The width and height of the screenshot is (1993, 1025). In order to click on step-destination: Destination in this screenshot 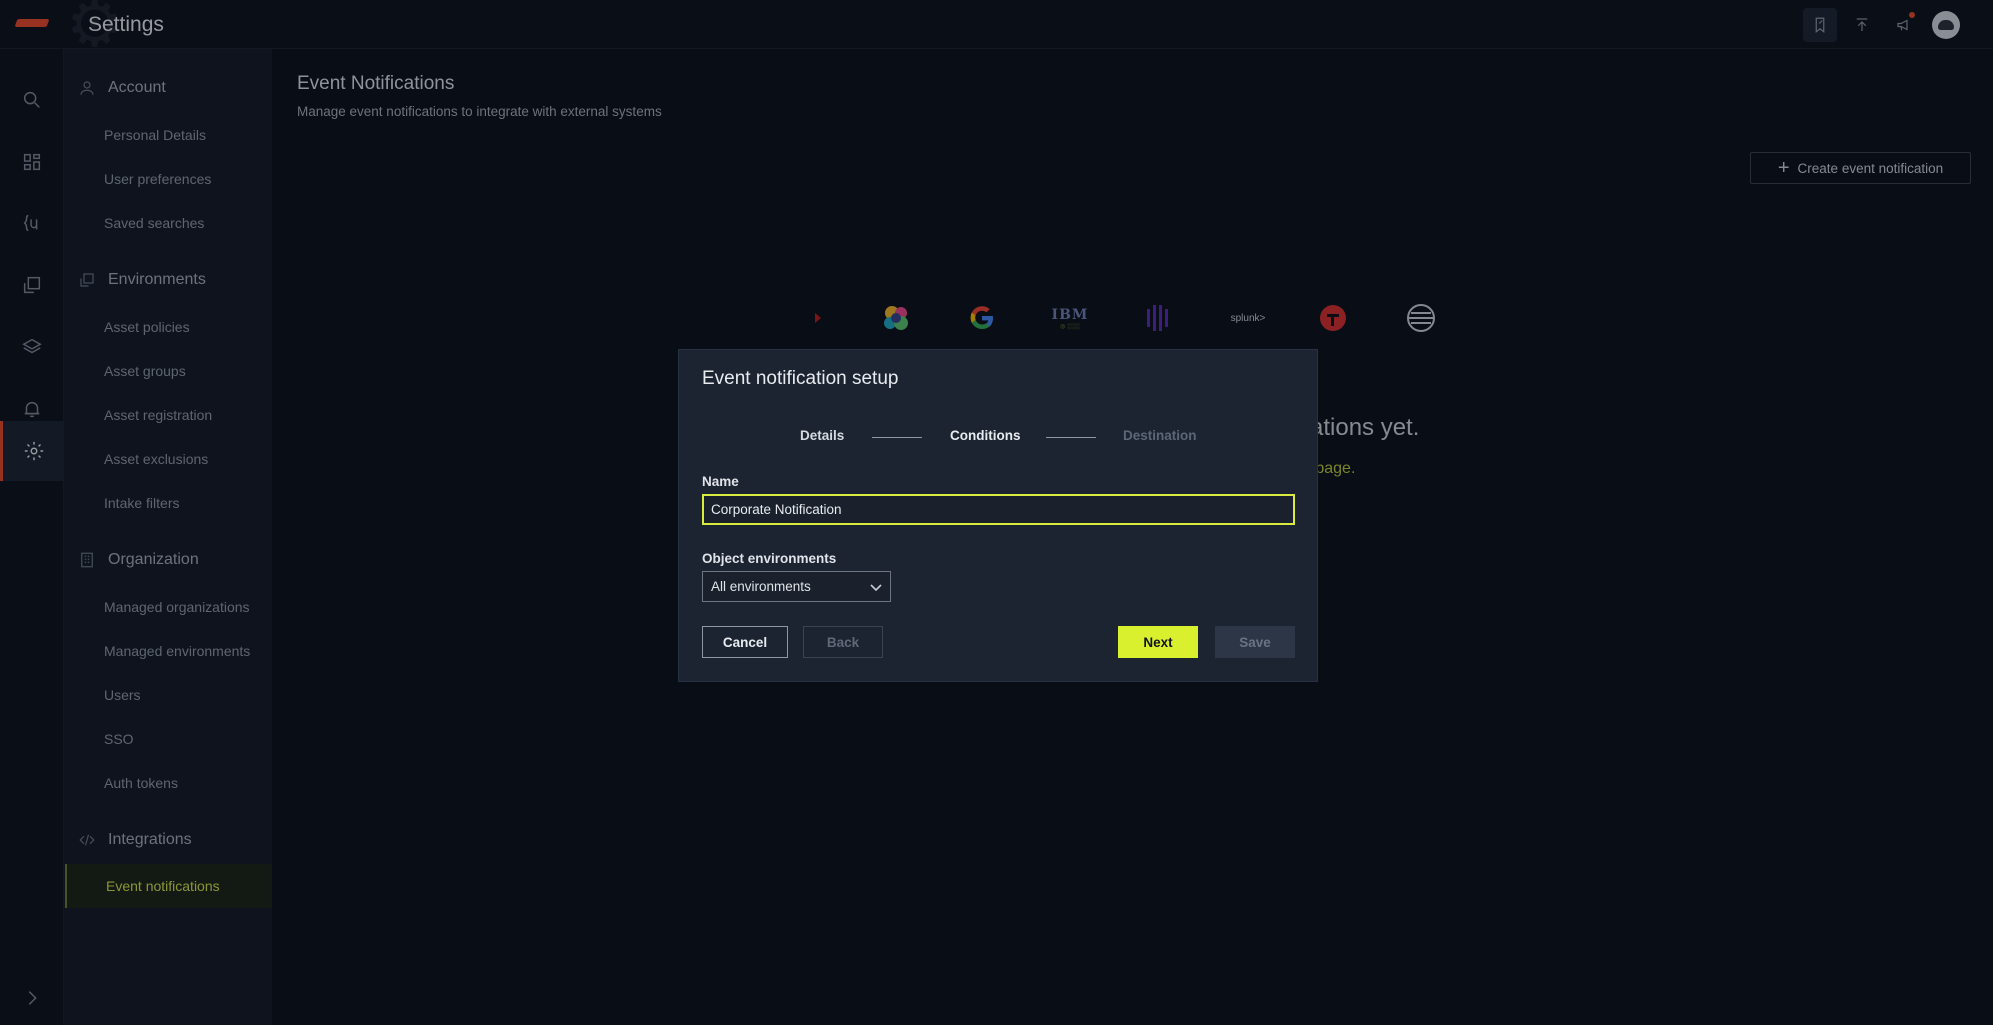, I will do `click(1160, 435)`.